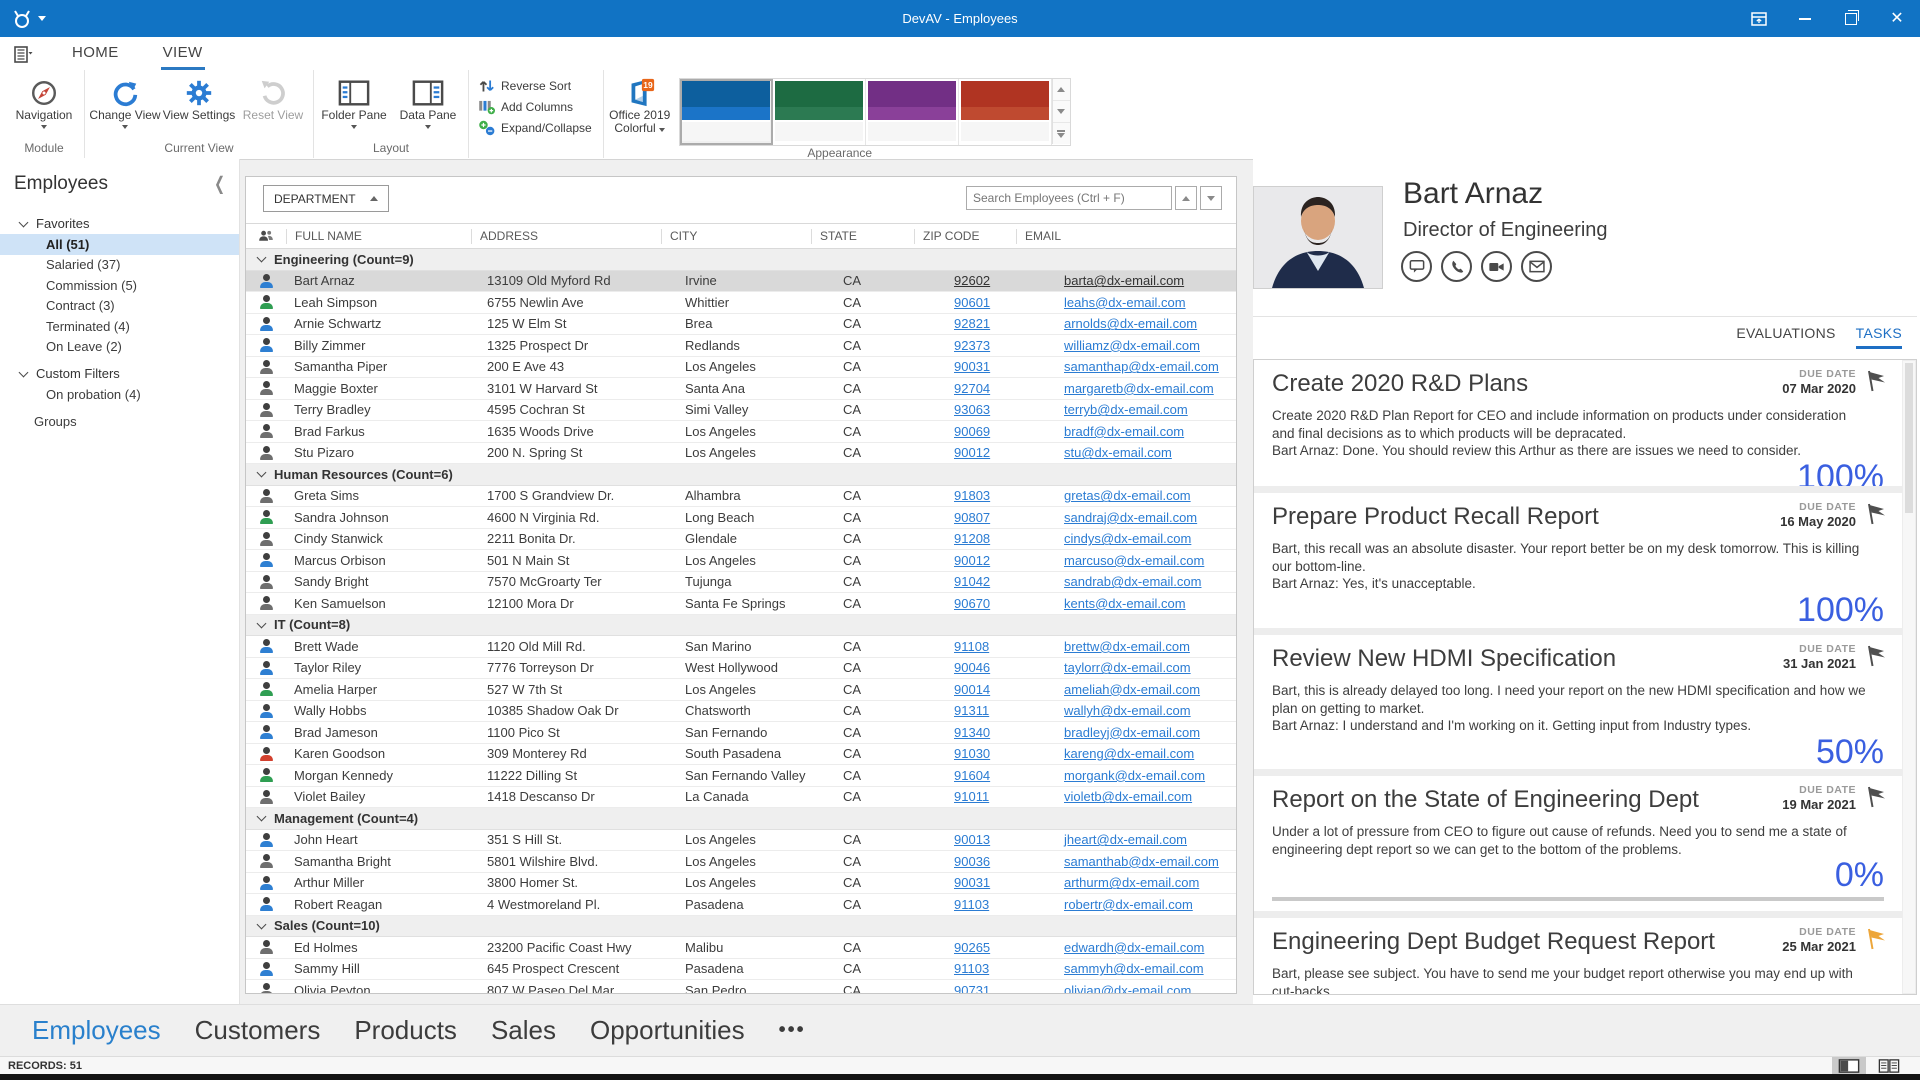 This screenshot has height=1080, width=1920. What do you see at coordinates (1132, 581) in the screenshot?
I see `email-link: sandrab@dx-email.com` at bounding box center [1132, 581].